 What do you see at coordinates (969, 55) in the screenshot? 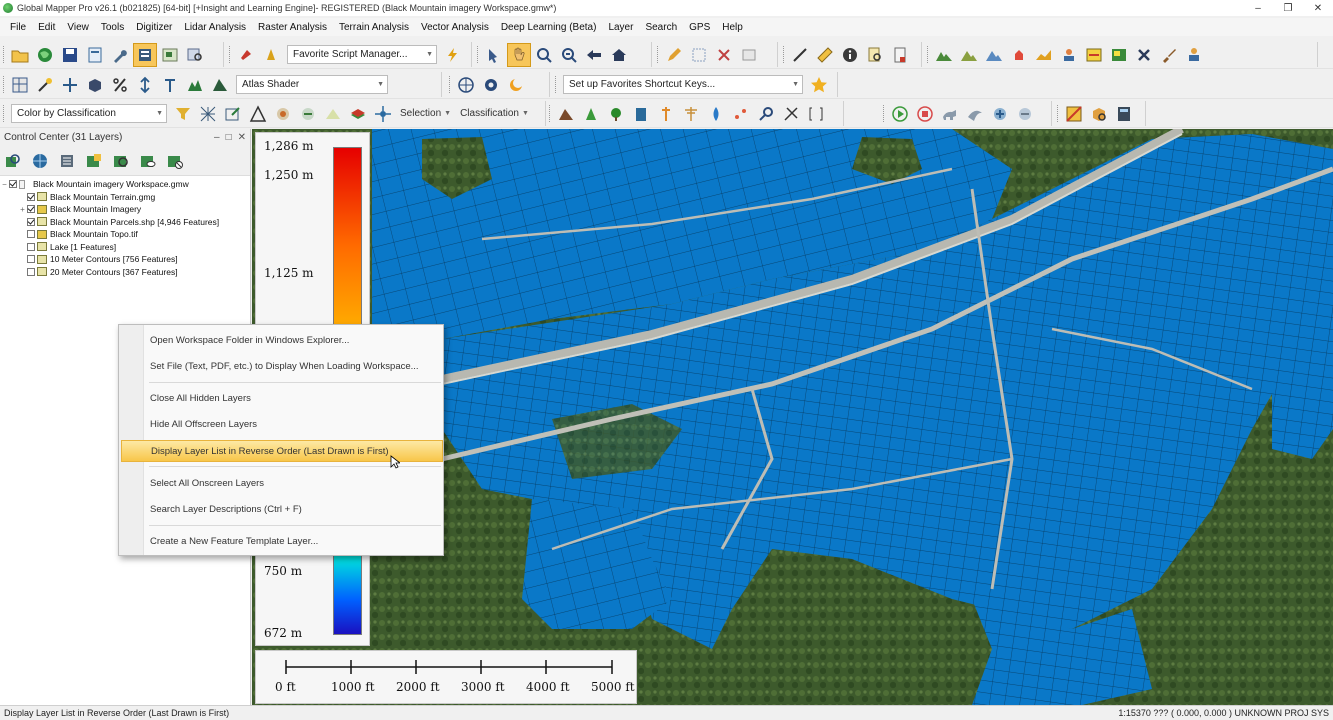
I see `terrain-contour-icon` at bounding box center [969, 55].